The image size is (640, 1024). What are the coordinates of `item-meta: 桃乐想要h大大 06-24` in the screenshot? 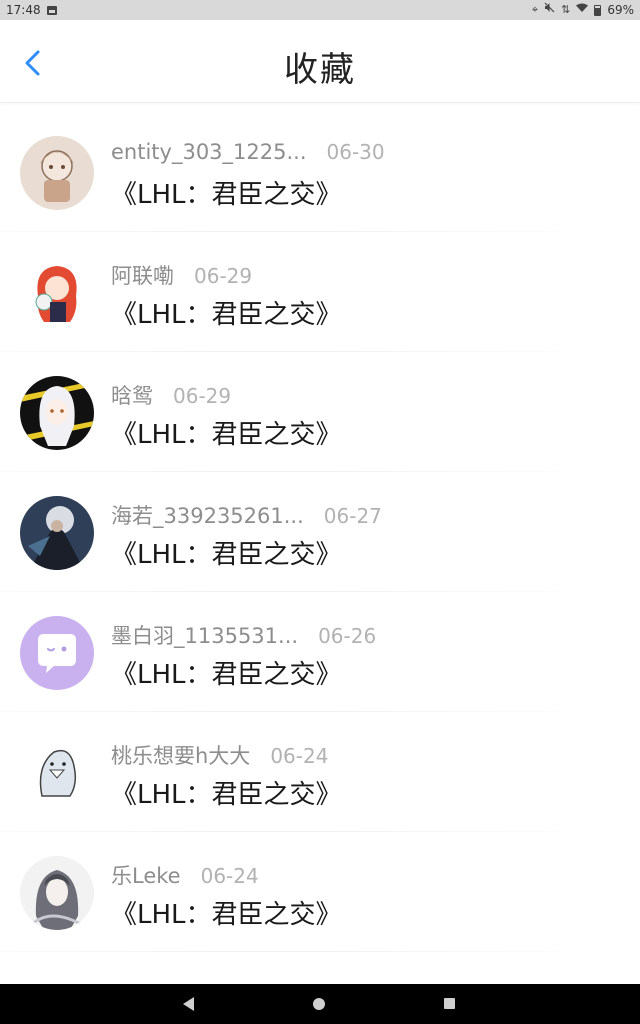 It's located at (219, 755).